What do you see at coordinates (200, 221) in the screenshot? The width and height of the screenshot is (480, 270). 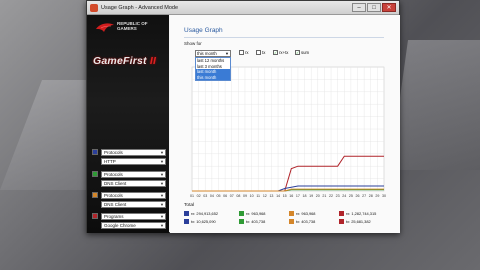 I see `total-tx-1: tx: 10,625,090` at bounding box center [200, 221].